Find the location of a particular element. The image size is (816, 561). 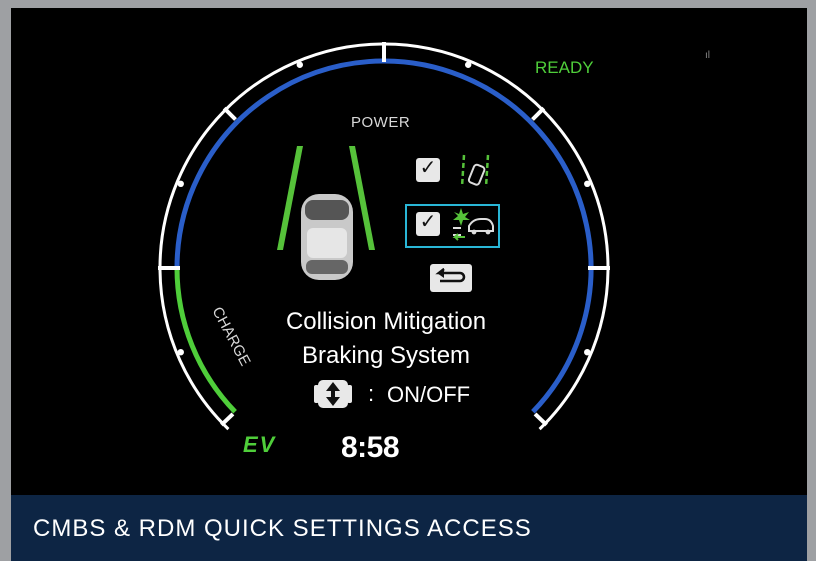

back-button is located at coordinates (451, 278).